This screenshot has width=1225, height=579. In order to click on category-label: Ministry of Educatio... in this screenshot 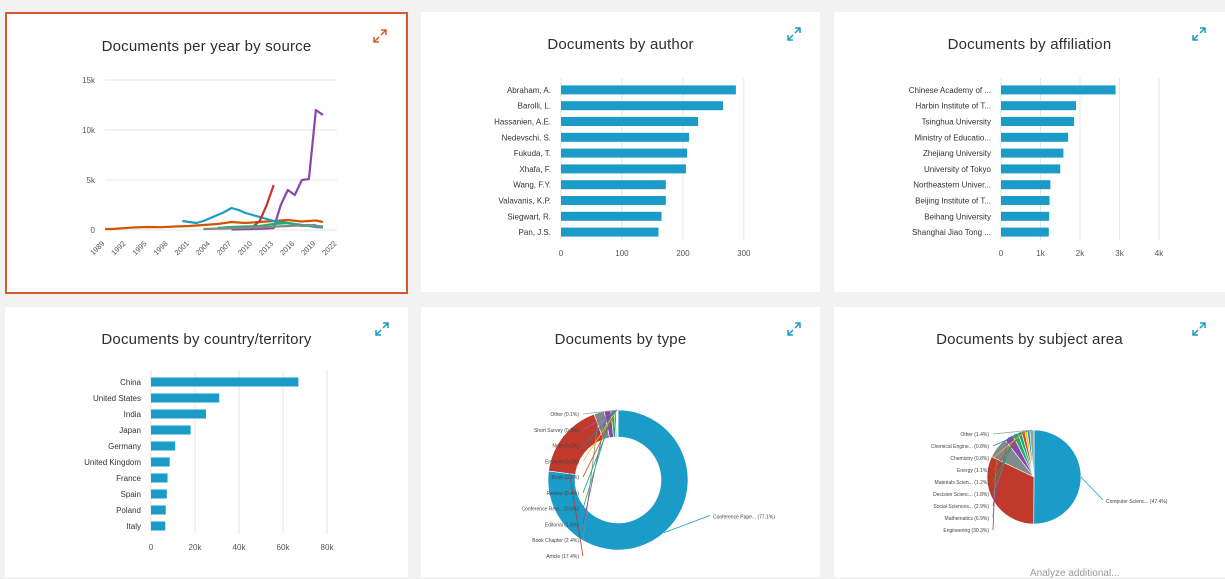, I will do `click(953, 137)`.